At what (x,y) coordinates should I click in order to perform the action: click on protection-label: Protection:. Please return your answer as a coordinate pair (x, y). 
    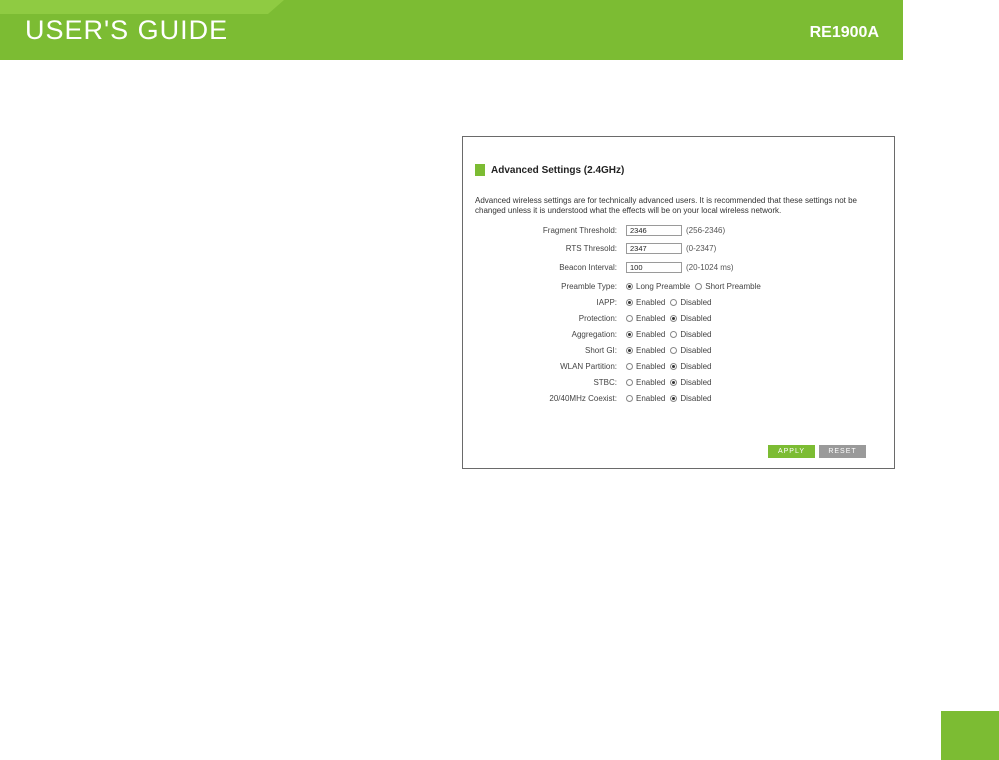
    Looking at the image, I should click on (597, 318).